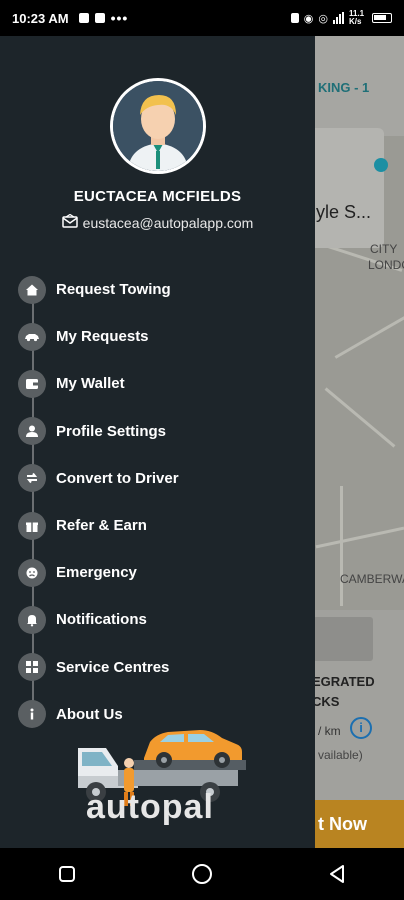 This screenshot has width=404, height=900. I want to click on status-notification-icons: •••, so click(103, 18).